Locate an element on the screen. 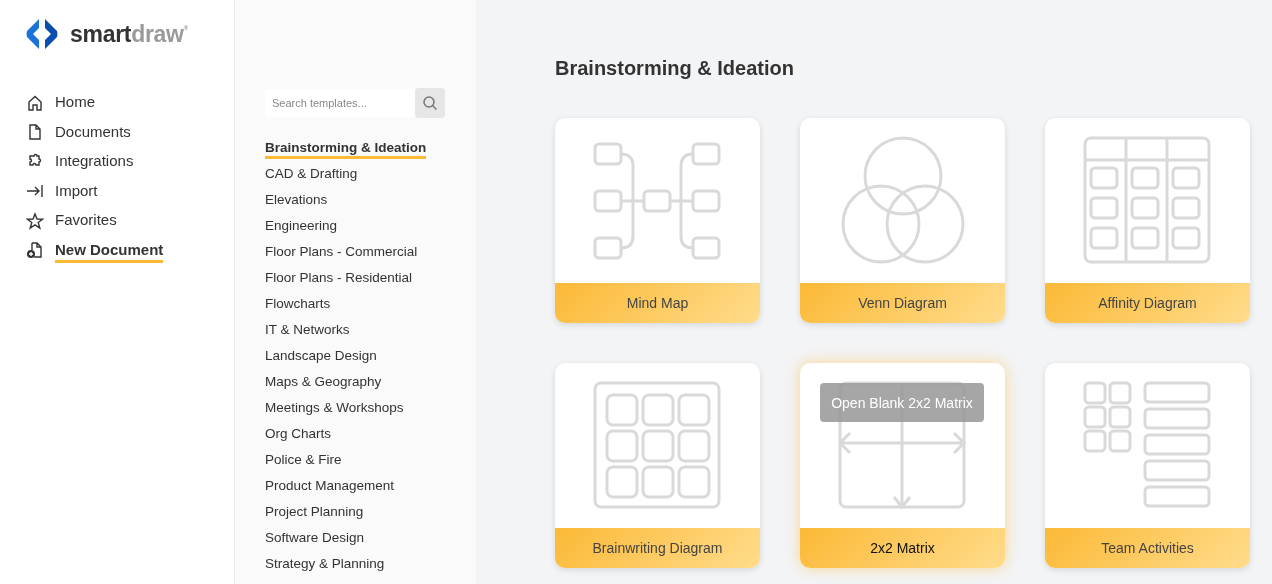 The image size is (1272, 584). category-link: Police & Fire is located at coordinates (303, 461).